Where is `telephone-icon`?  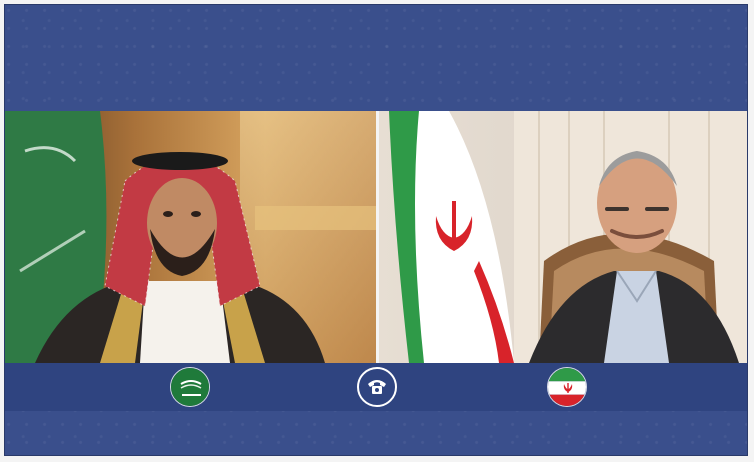 telephone-icon is located at coordinates (377, 387).